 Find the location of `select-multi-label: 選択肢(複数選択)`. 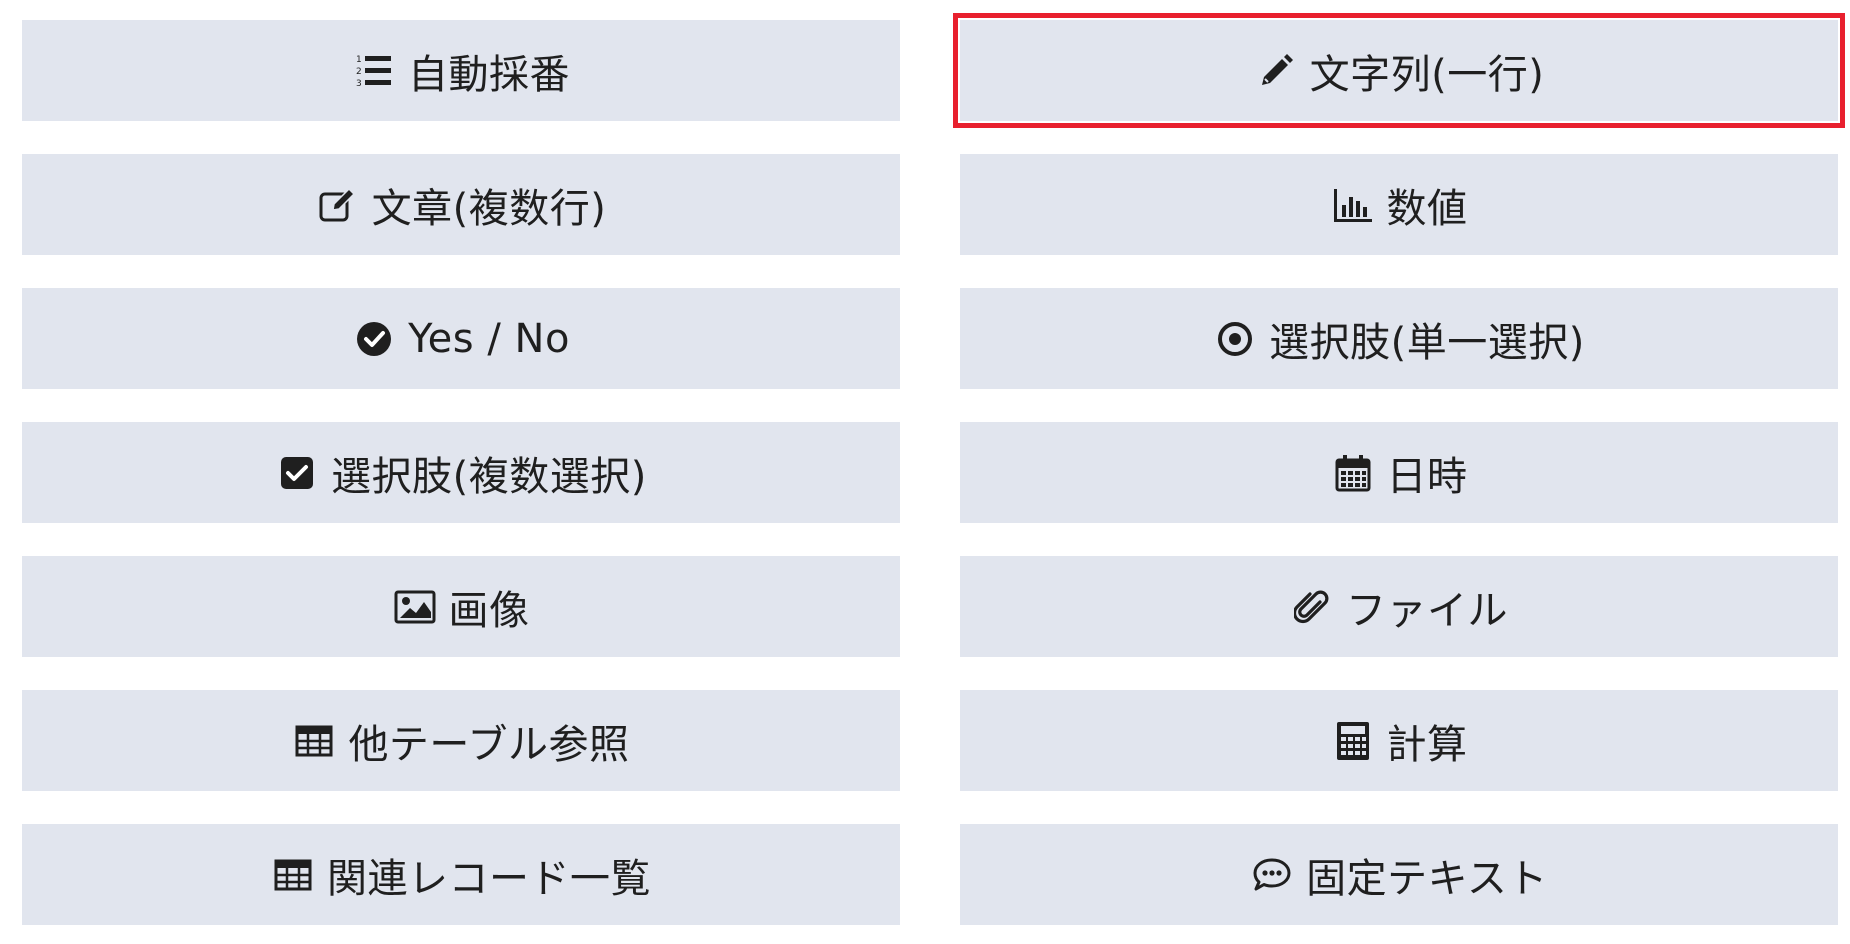

select-multi-label: 選択肢(複数選択) is located at coordinates (489, 476).